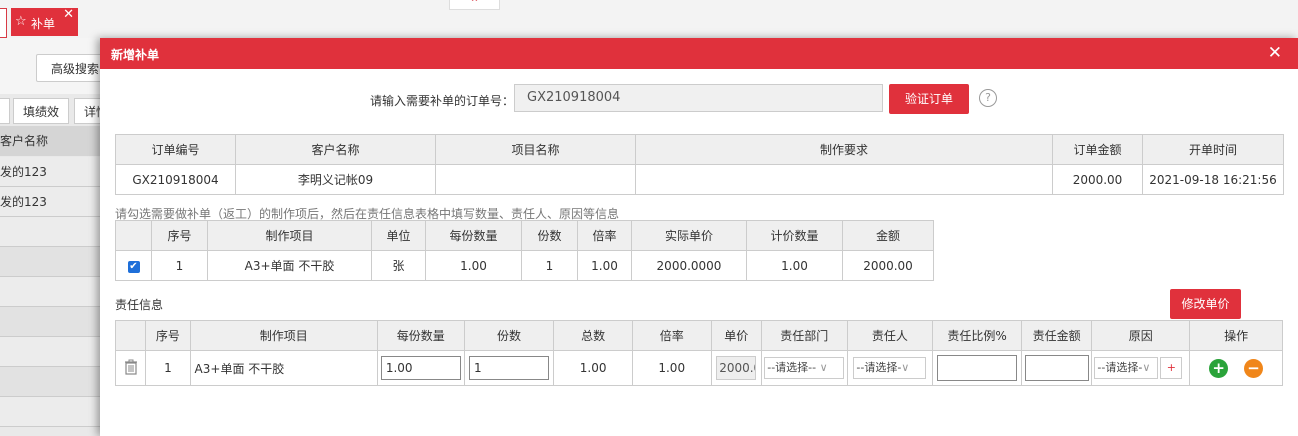 The width and height of the screenshot is (1298, 436). I want to click on unit-price-input: 2000.0, so click(736, 368).